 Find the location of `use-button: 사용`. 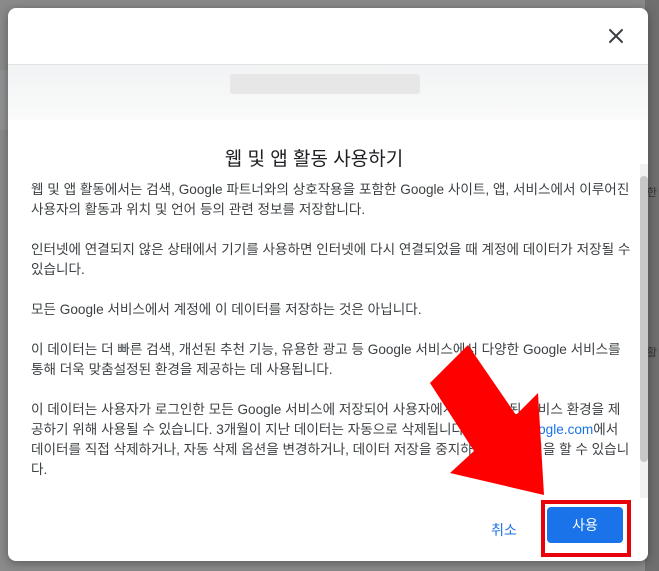

use-button: 사용 is located at coordinates (585, 525).